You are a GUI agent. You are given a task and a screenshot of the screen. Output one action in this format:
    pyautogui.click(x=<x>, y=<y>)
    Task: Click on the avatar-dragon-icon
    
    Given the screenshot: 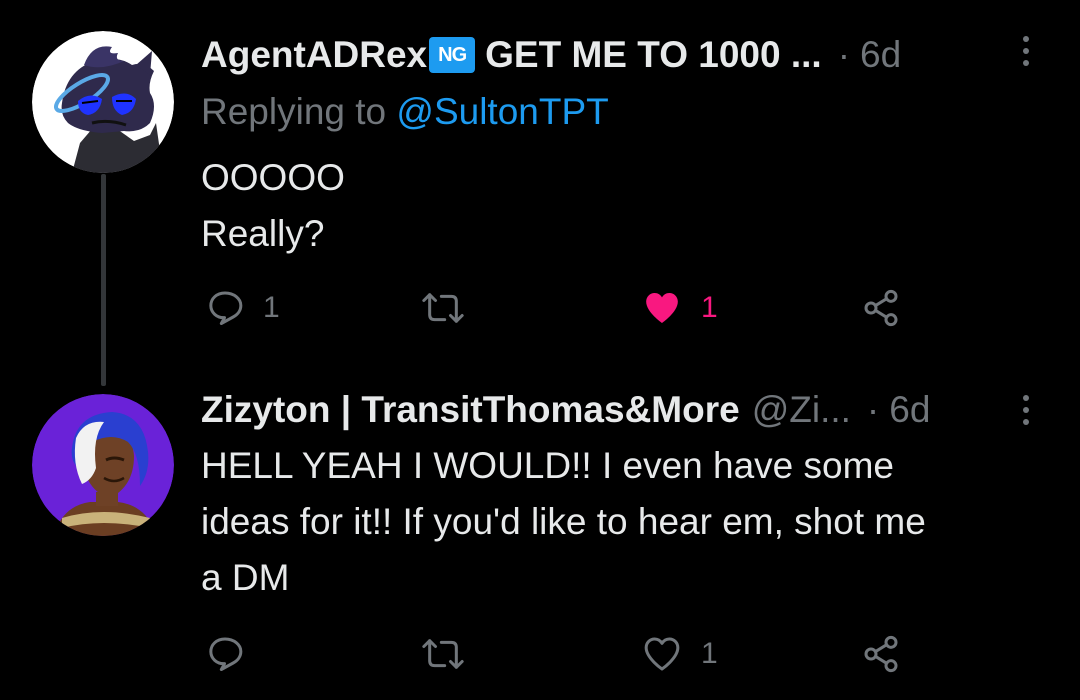 What is the action you would take?
    pyautogui.click(x=103, y=102)
    